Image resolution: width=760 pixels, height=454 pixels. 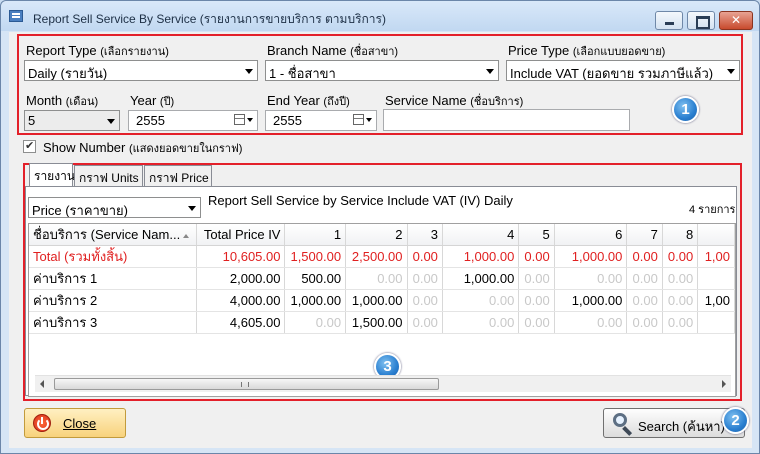 What do you see at coordinates (716, 235) in the screenshot?
I see `column-header-day` at bounding box center [716, 235].